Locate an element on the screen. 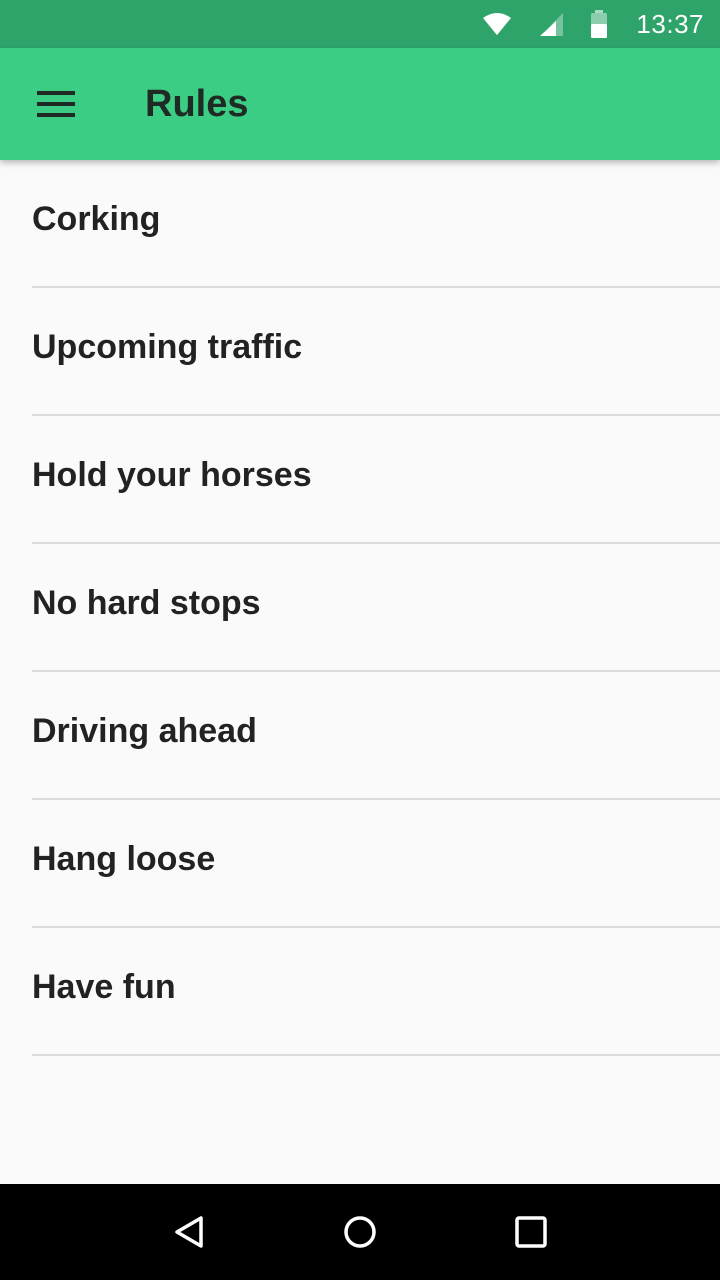 This screenshot has height=1280, width=720. status-icons: 13:37 is located at coordinates (593, 24).